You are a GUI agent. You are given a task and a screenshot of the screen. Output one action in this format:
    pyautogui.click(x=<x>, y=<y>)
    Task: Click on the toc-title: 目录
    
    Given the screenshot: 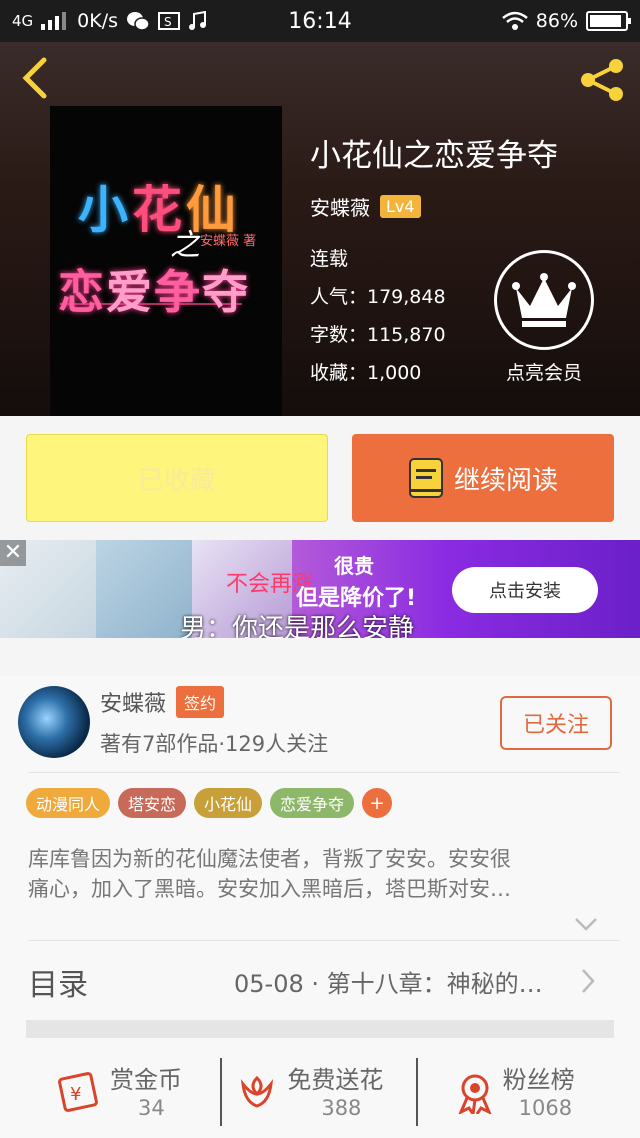 What is the action you would take?
    pyautogui.click(x=58, y=985)
    